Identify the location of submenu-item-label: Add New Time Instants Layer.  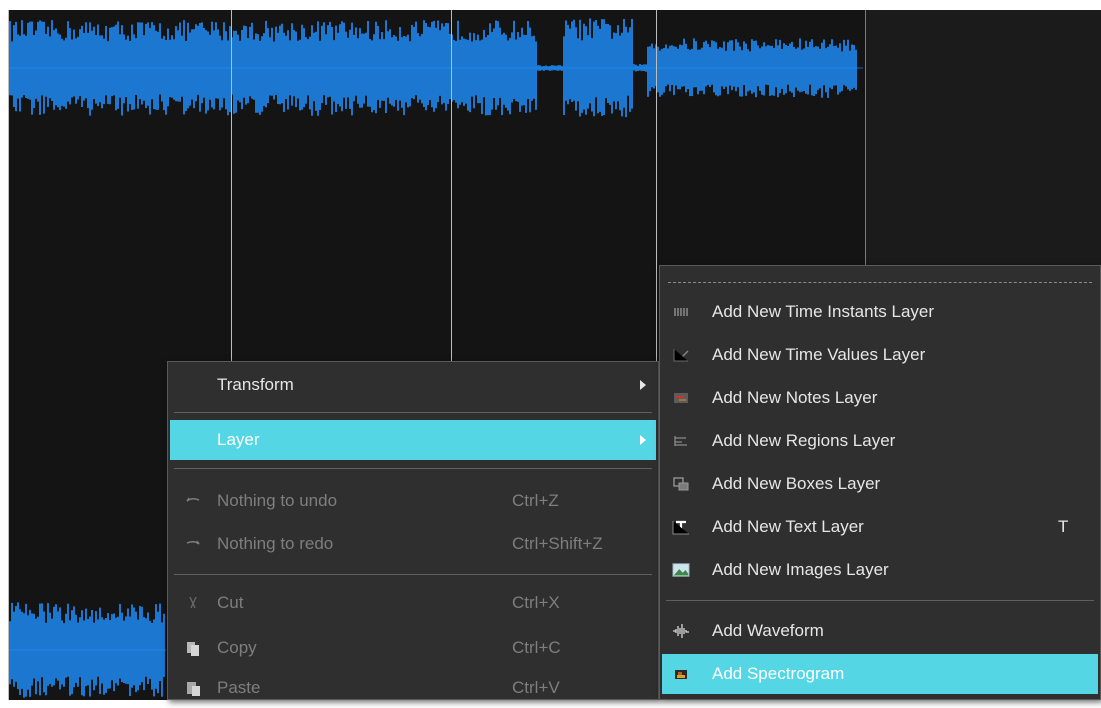
(823, 311).